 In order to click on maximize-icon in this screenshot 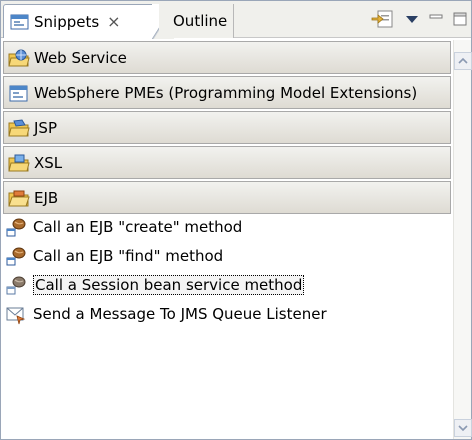, I will do `click(460, 19)`.